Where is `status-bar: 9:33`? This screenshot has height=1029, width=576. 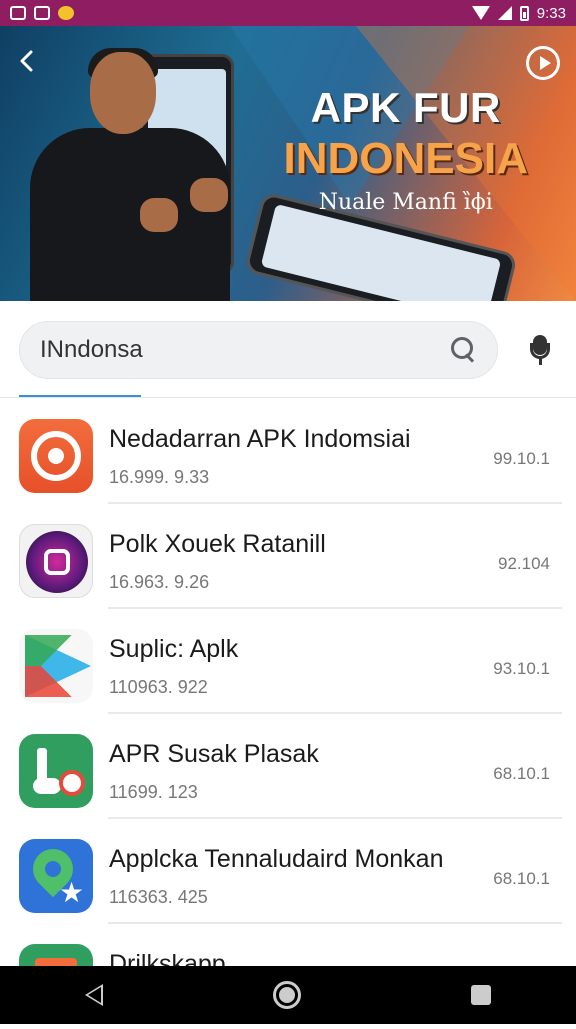 status-bar: 9:33 is located at coordinates (288, 13).